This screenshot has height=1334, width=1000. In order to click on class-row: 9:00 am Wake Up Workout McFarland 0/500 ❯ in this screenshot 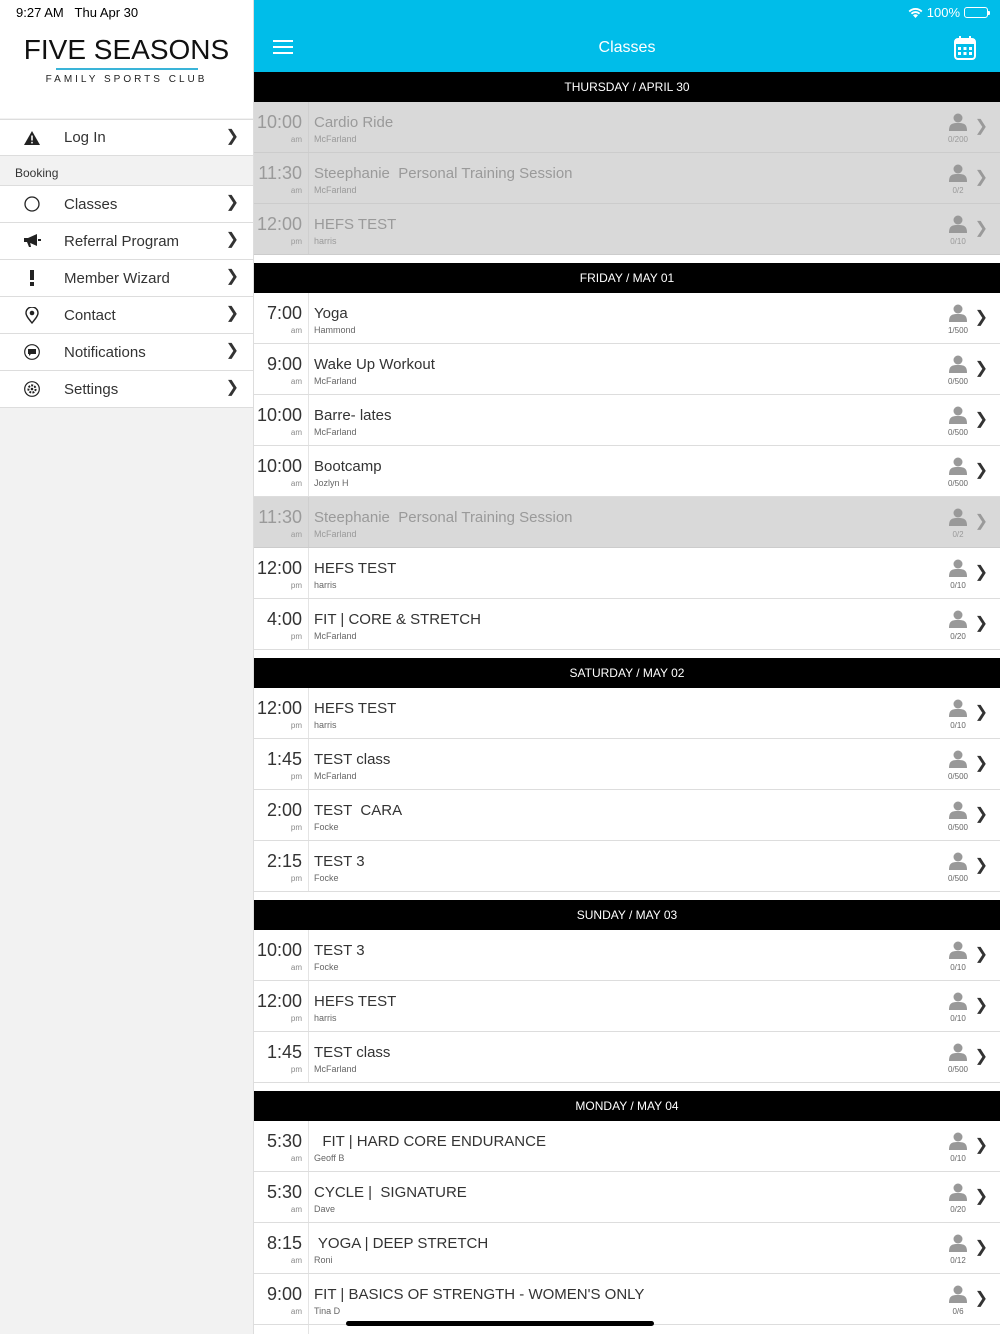, I will do `click(627, 369)`.